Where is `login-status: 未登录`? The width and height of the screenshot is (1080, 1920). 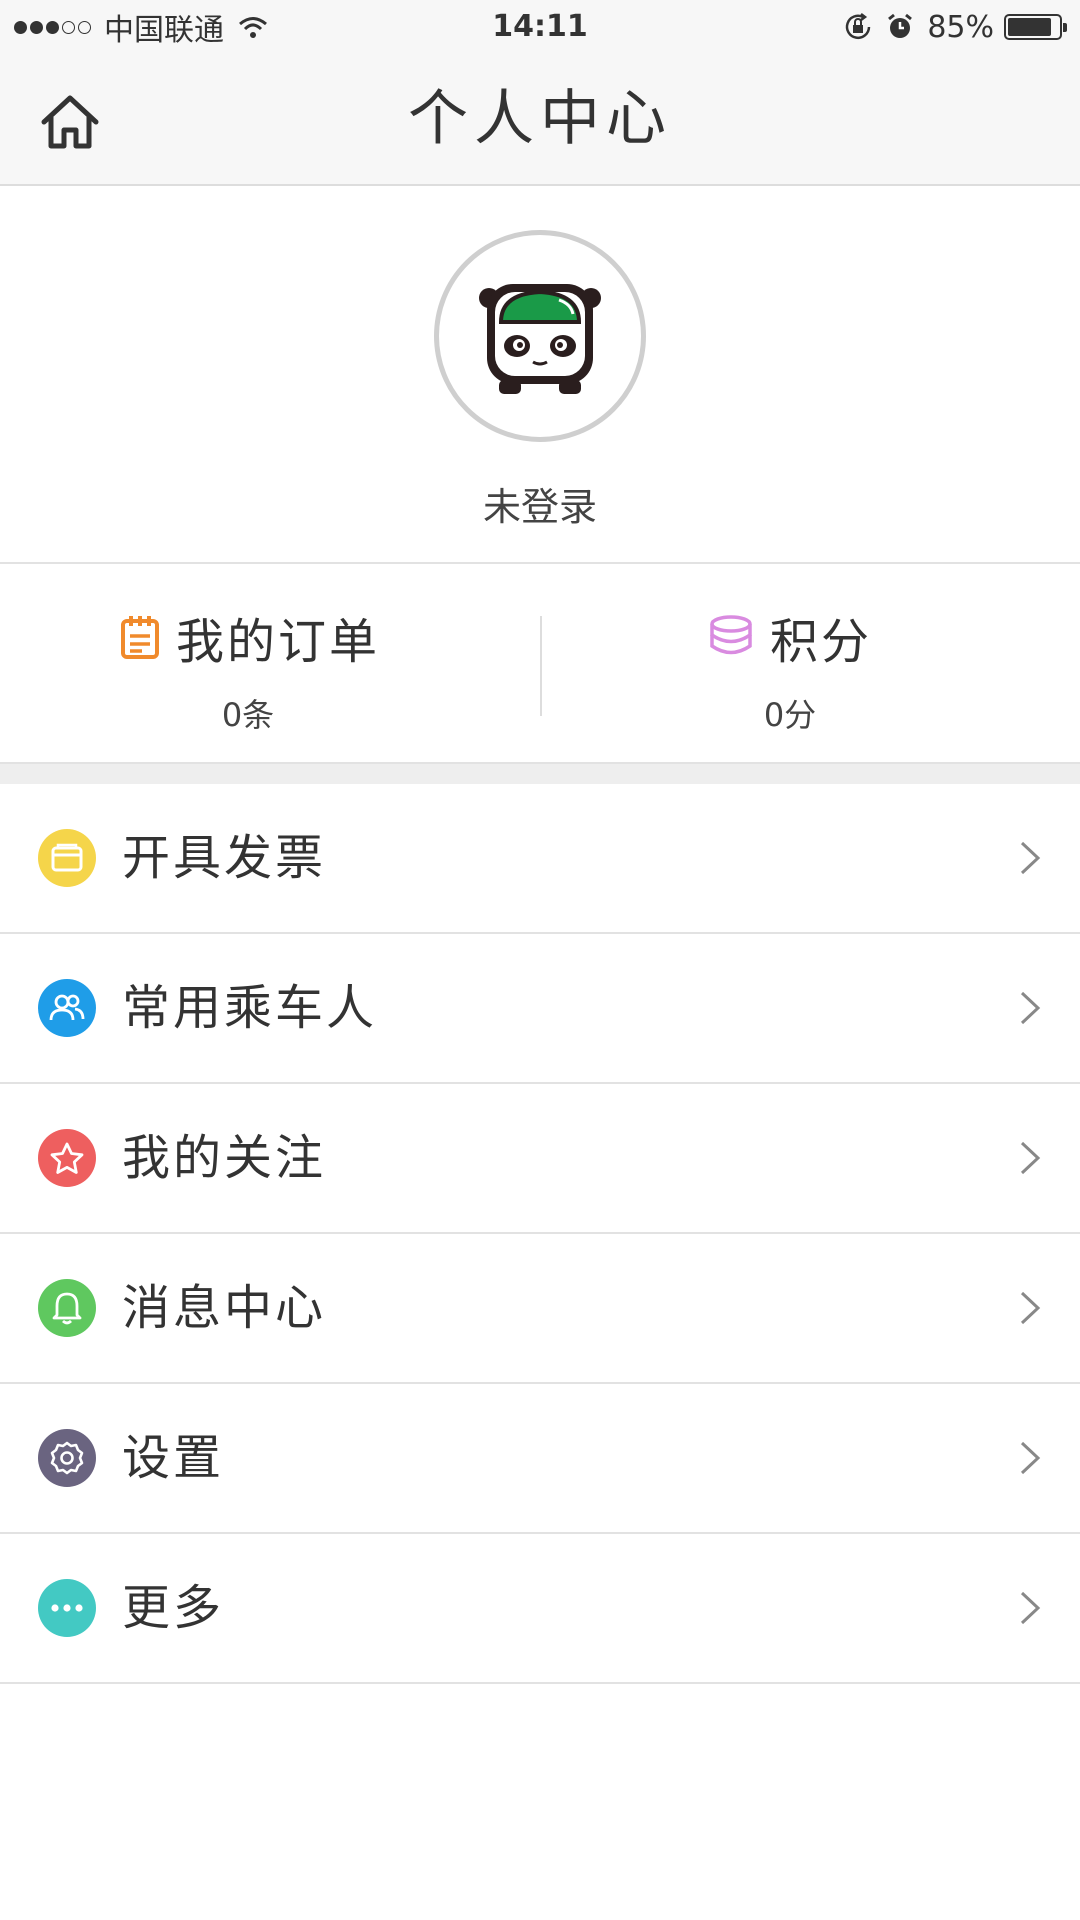 login-status: 未登录 is located at coordinates (540, 503).